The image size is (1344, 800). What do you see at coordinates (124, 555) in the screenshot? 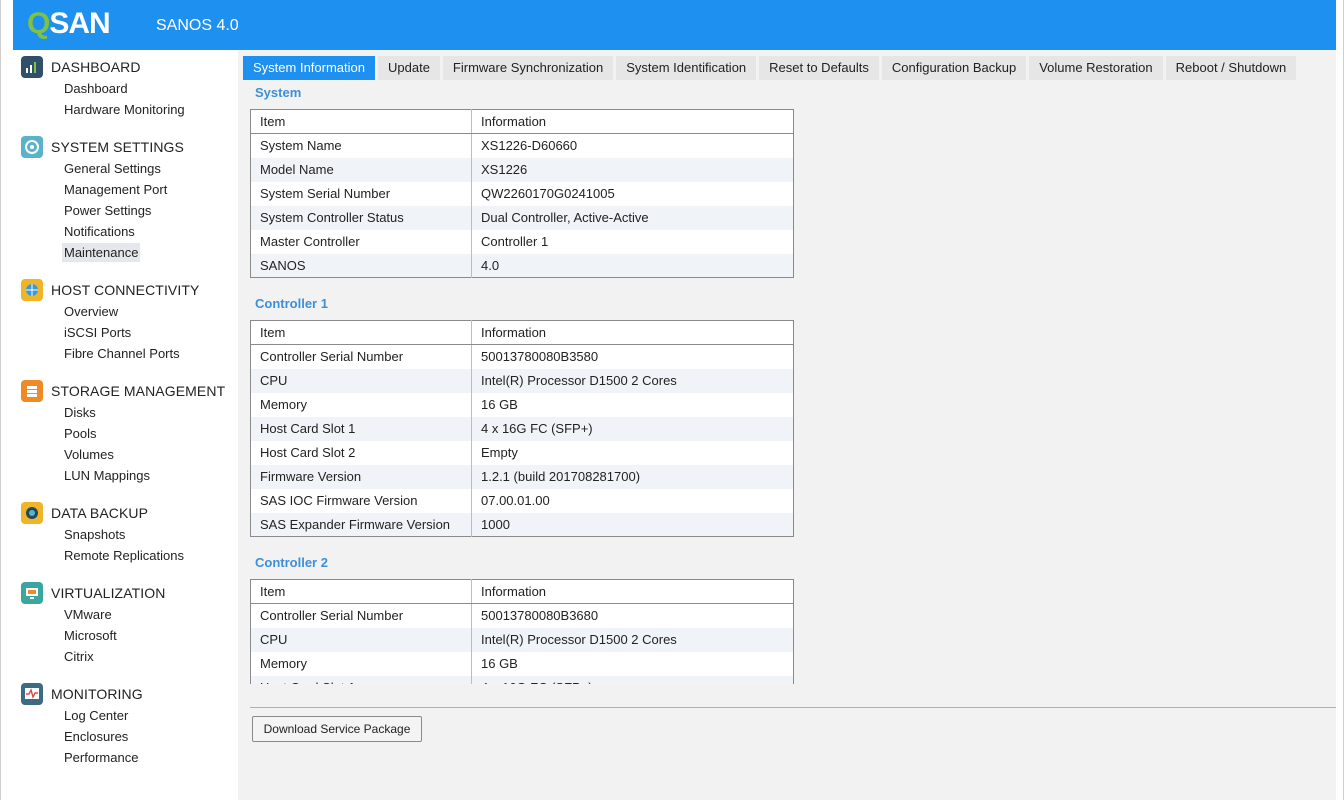
I see `sidebar-item-remote-replications: Remote Replications` at bounding box center [124, 555].